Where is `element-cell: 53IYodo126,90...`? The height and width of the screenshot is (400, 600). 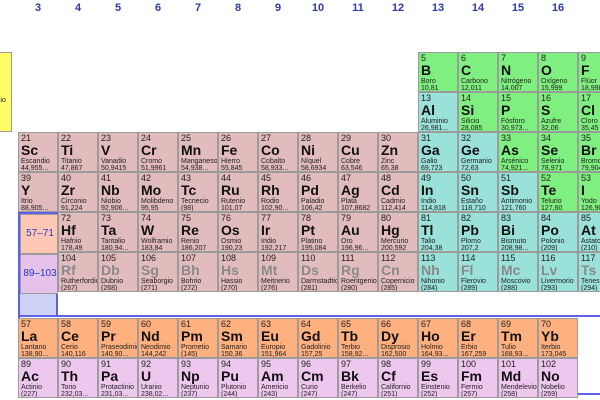 element-cell: 53IYodo126,90... is located at coordinates (589, 192).